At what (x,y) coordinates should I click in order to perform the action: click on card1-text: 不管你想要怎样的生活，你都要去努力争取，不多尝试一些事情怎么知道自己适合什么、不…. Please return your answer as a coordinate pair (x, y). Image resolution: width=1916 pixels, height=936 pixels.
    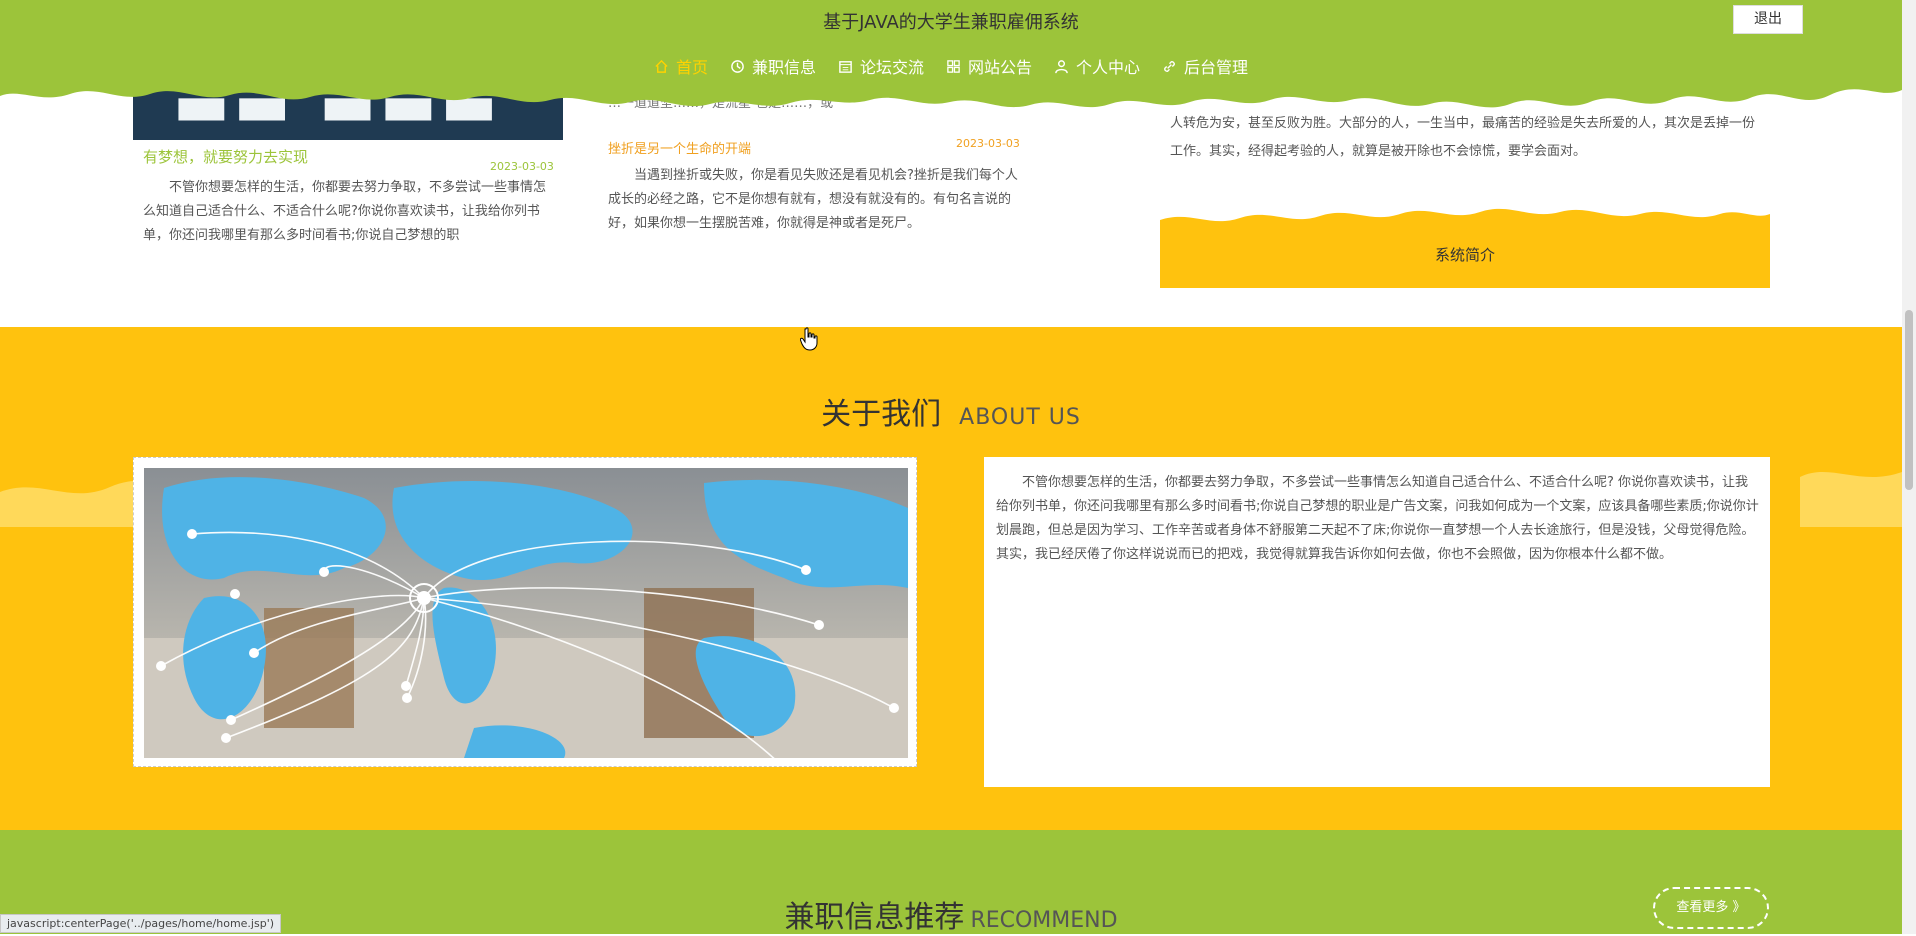
    Looking at the image, I should click on (345, 211).